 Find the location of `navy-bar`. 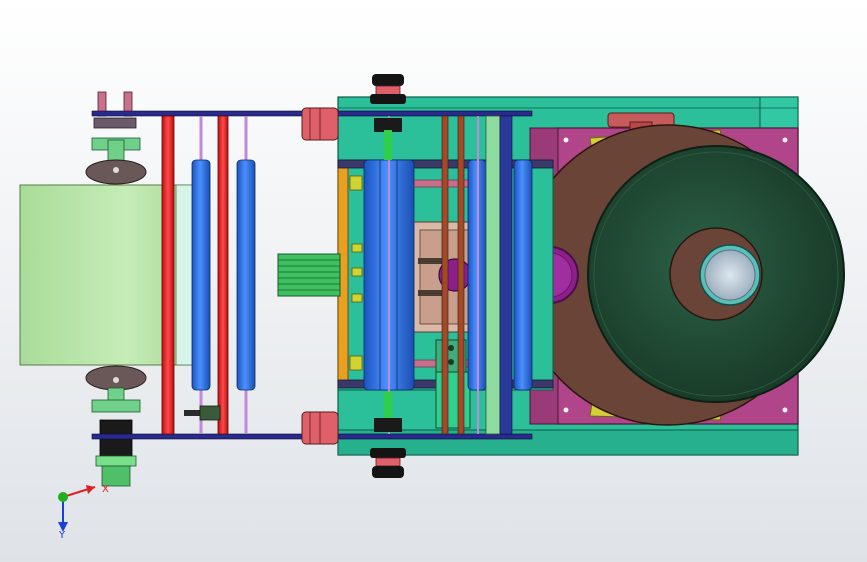

navy-bar is located at coordinates (506, 275).